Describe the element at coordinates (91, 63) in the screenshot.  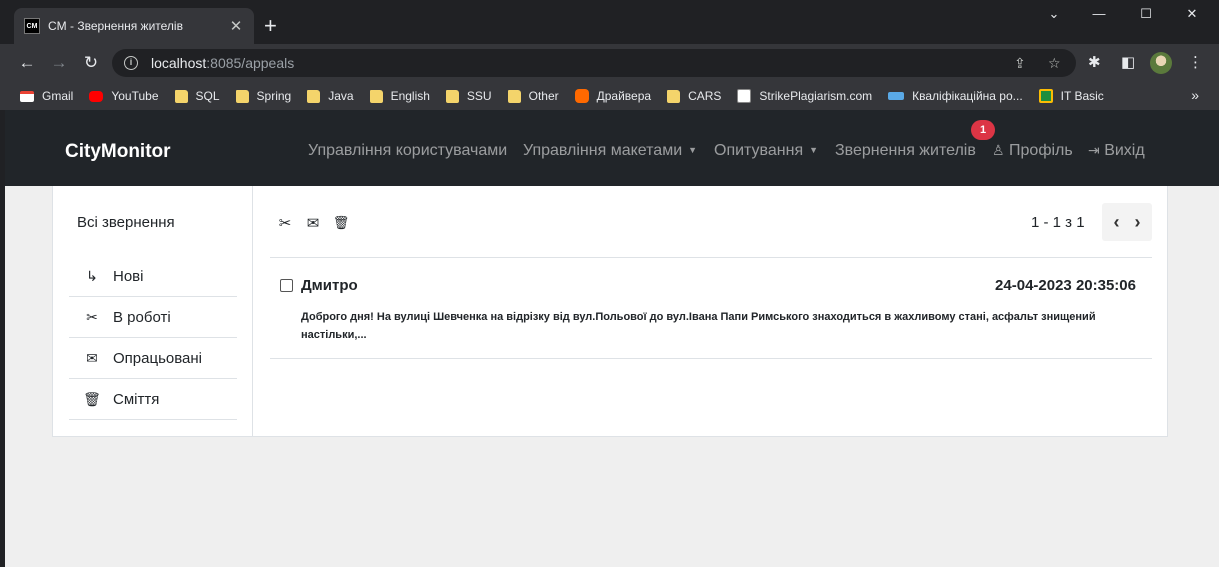
I see `reload-icon: ↻` at that location.